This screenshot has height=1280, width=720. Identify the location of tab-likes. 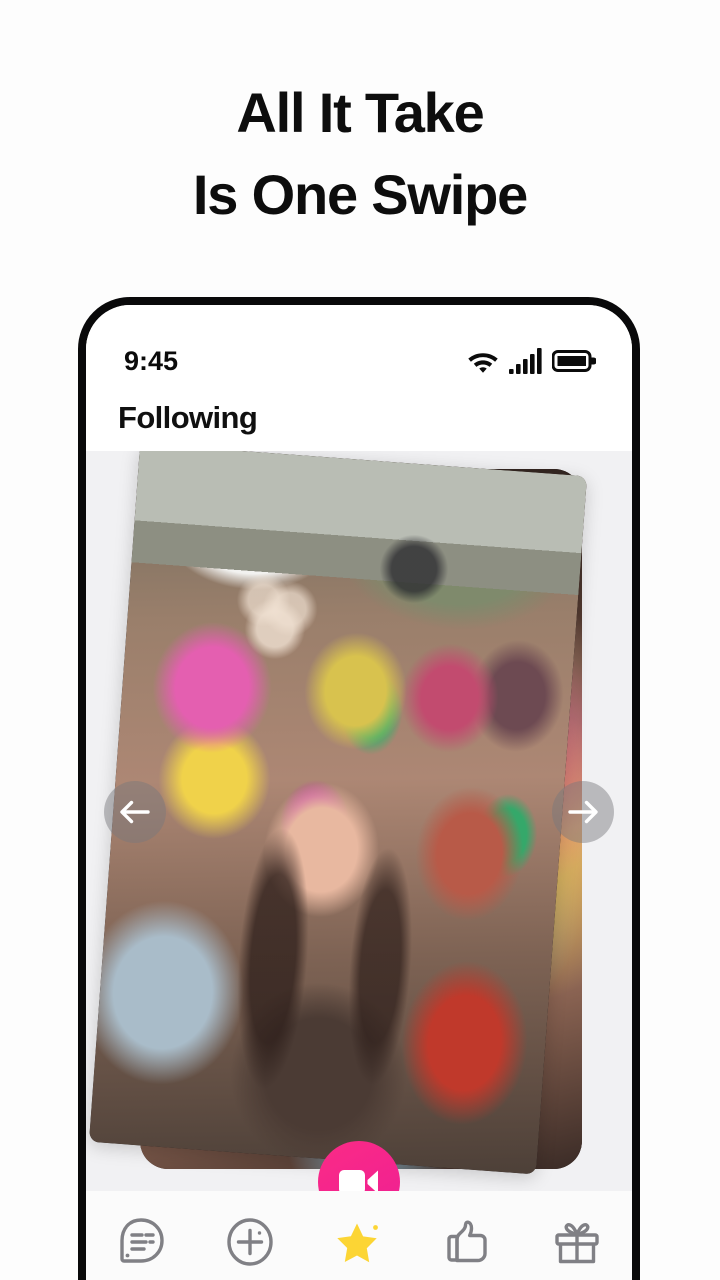
(468, 1243).